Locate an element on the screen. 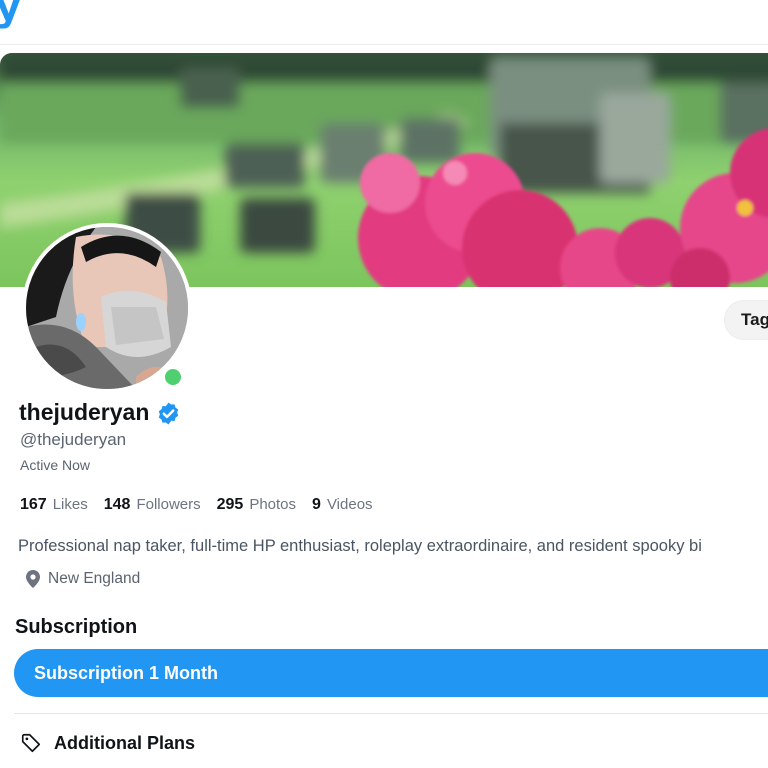  profile-display-name: thejuderyan is located at coordinates (84, 412).